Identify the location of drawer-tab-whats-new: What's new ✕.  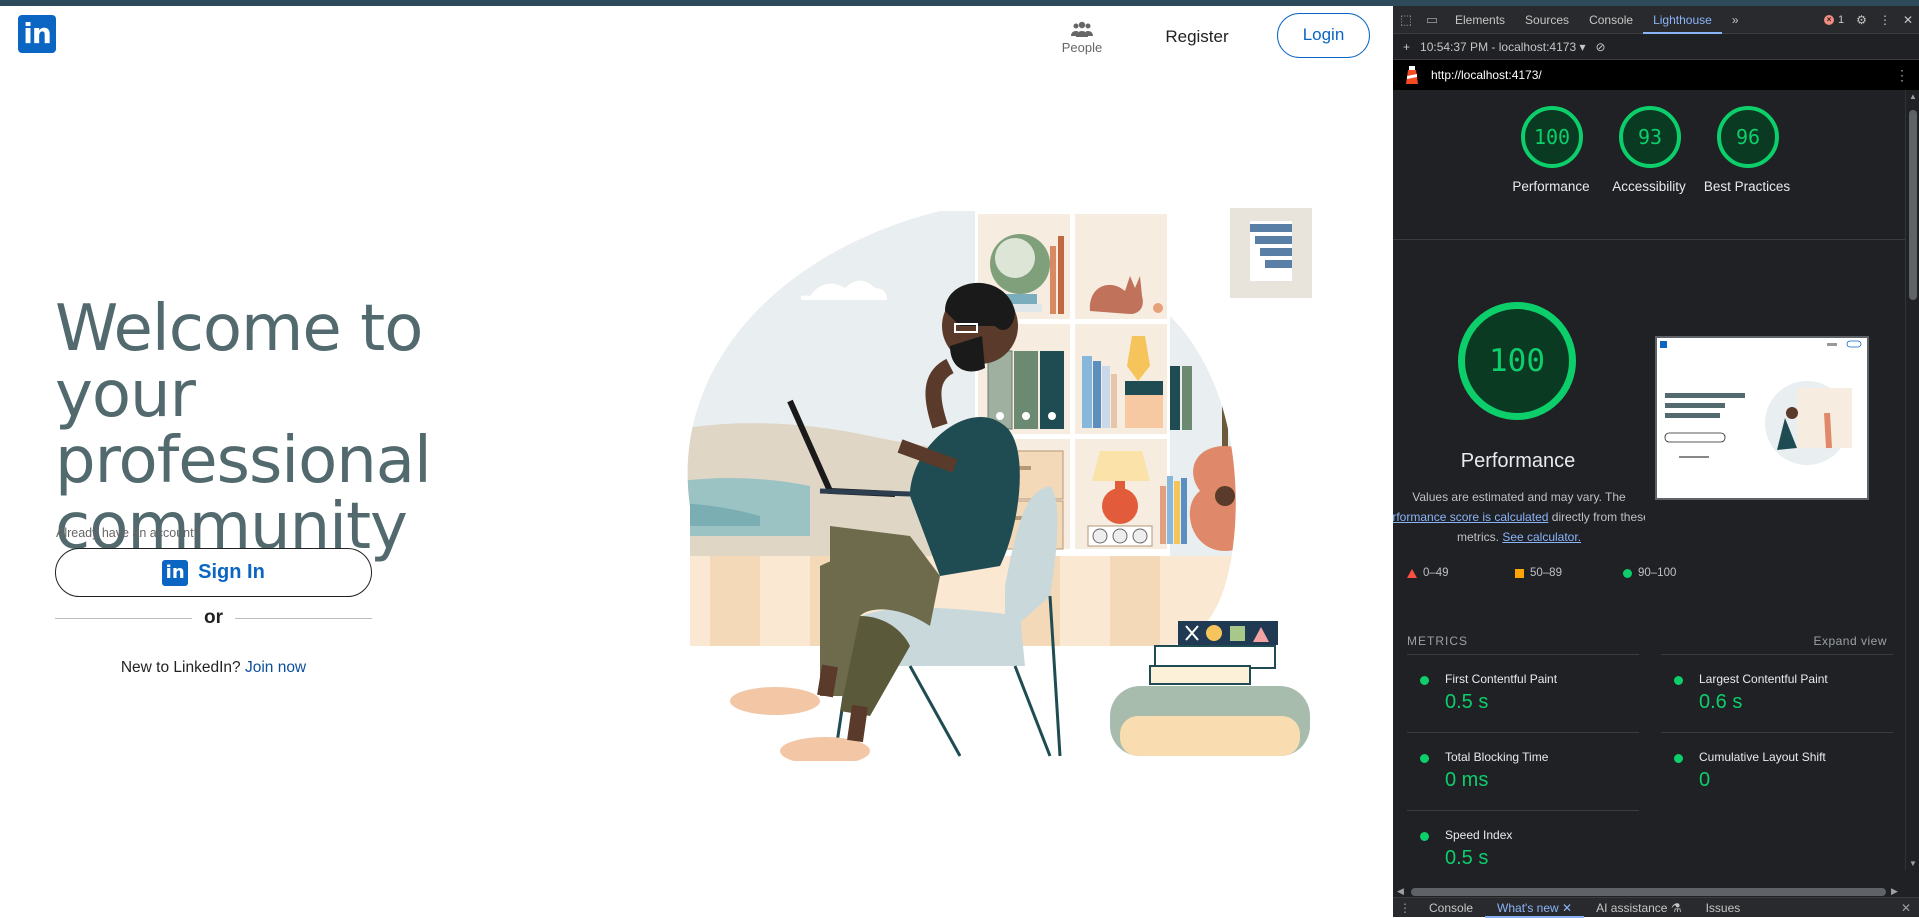
(1535, 908).